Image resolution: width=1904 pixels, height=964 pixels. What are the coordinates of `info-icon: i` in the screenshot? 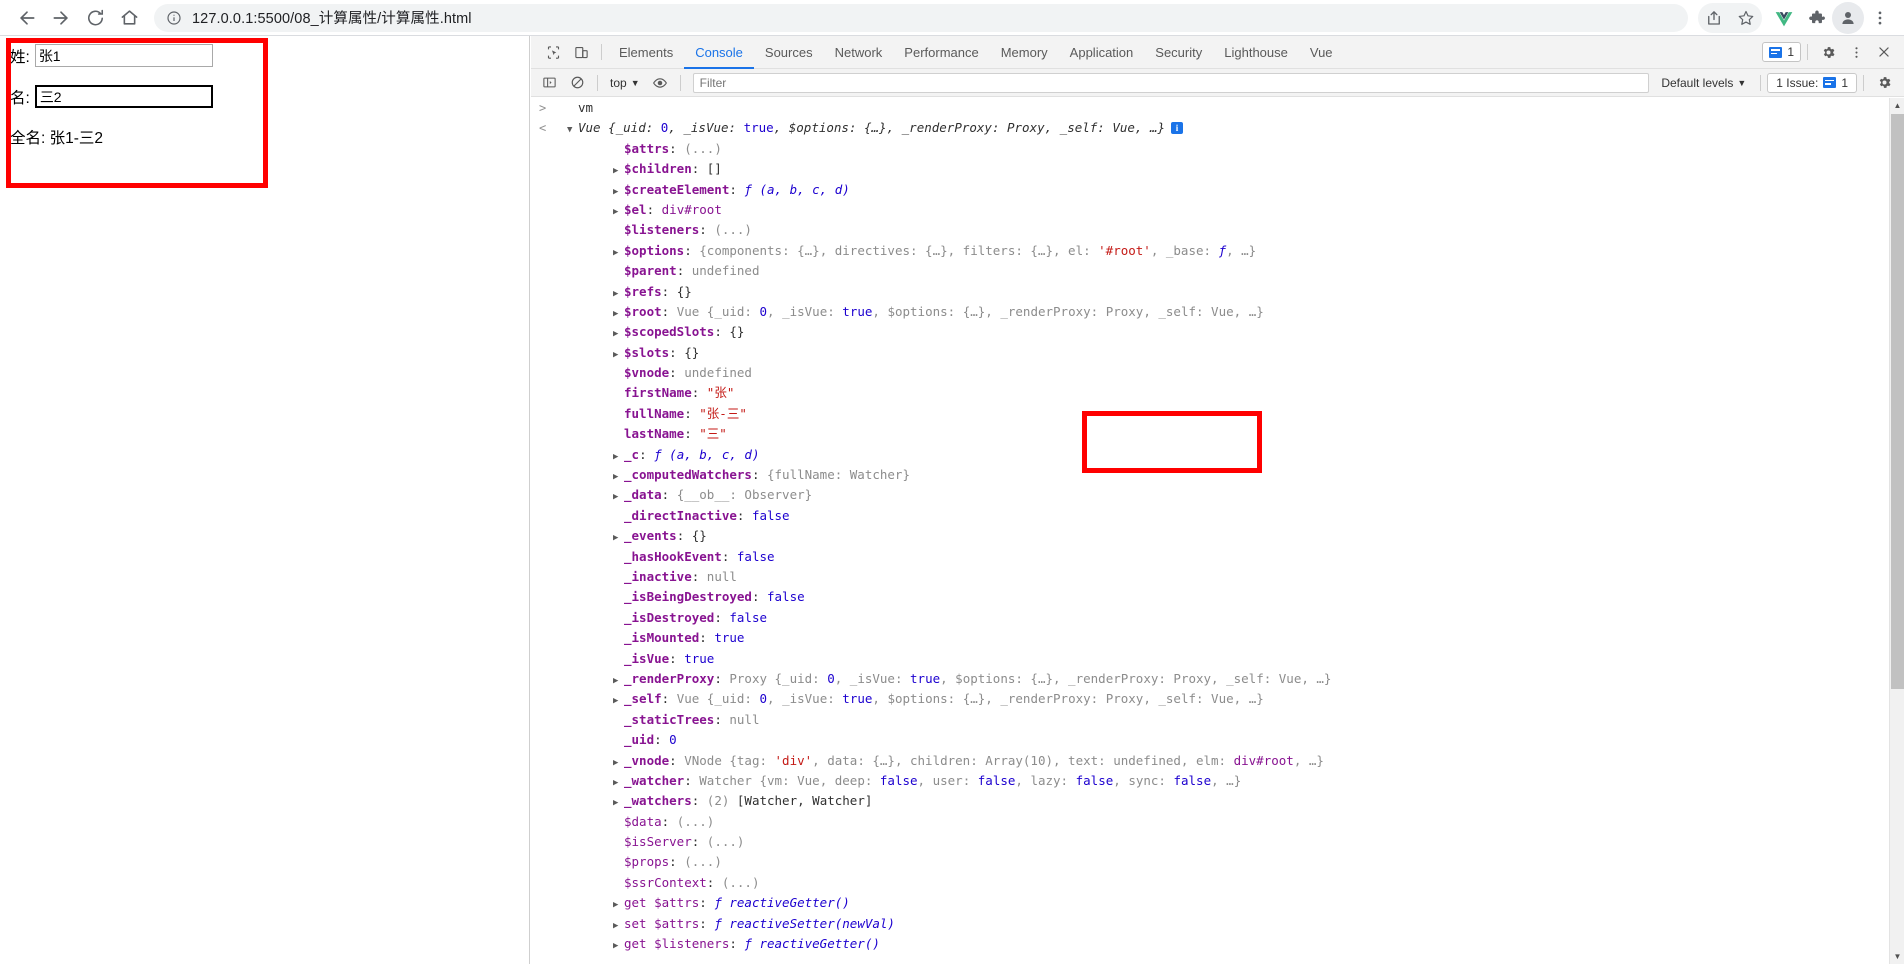 It's located at (1177, 128).